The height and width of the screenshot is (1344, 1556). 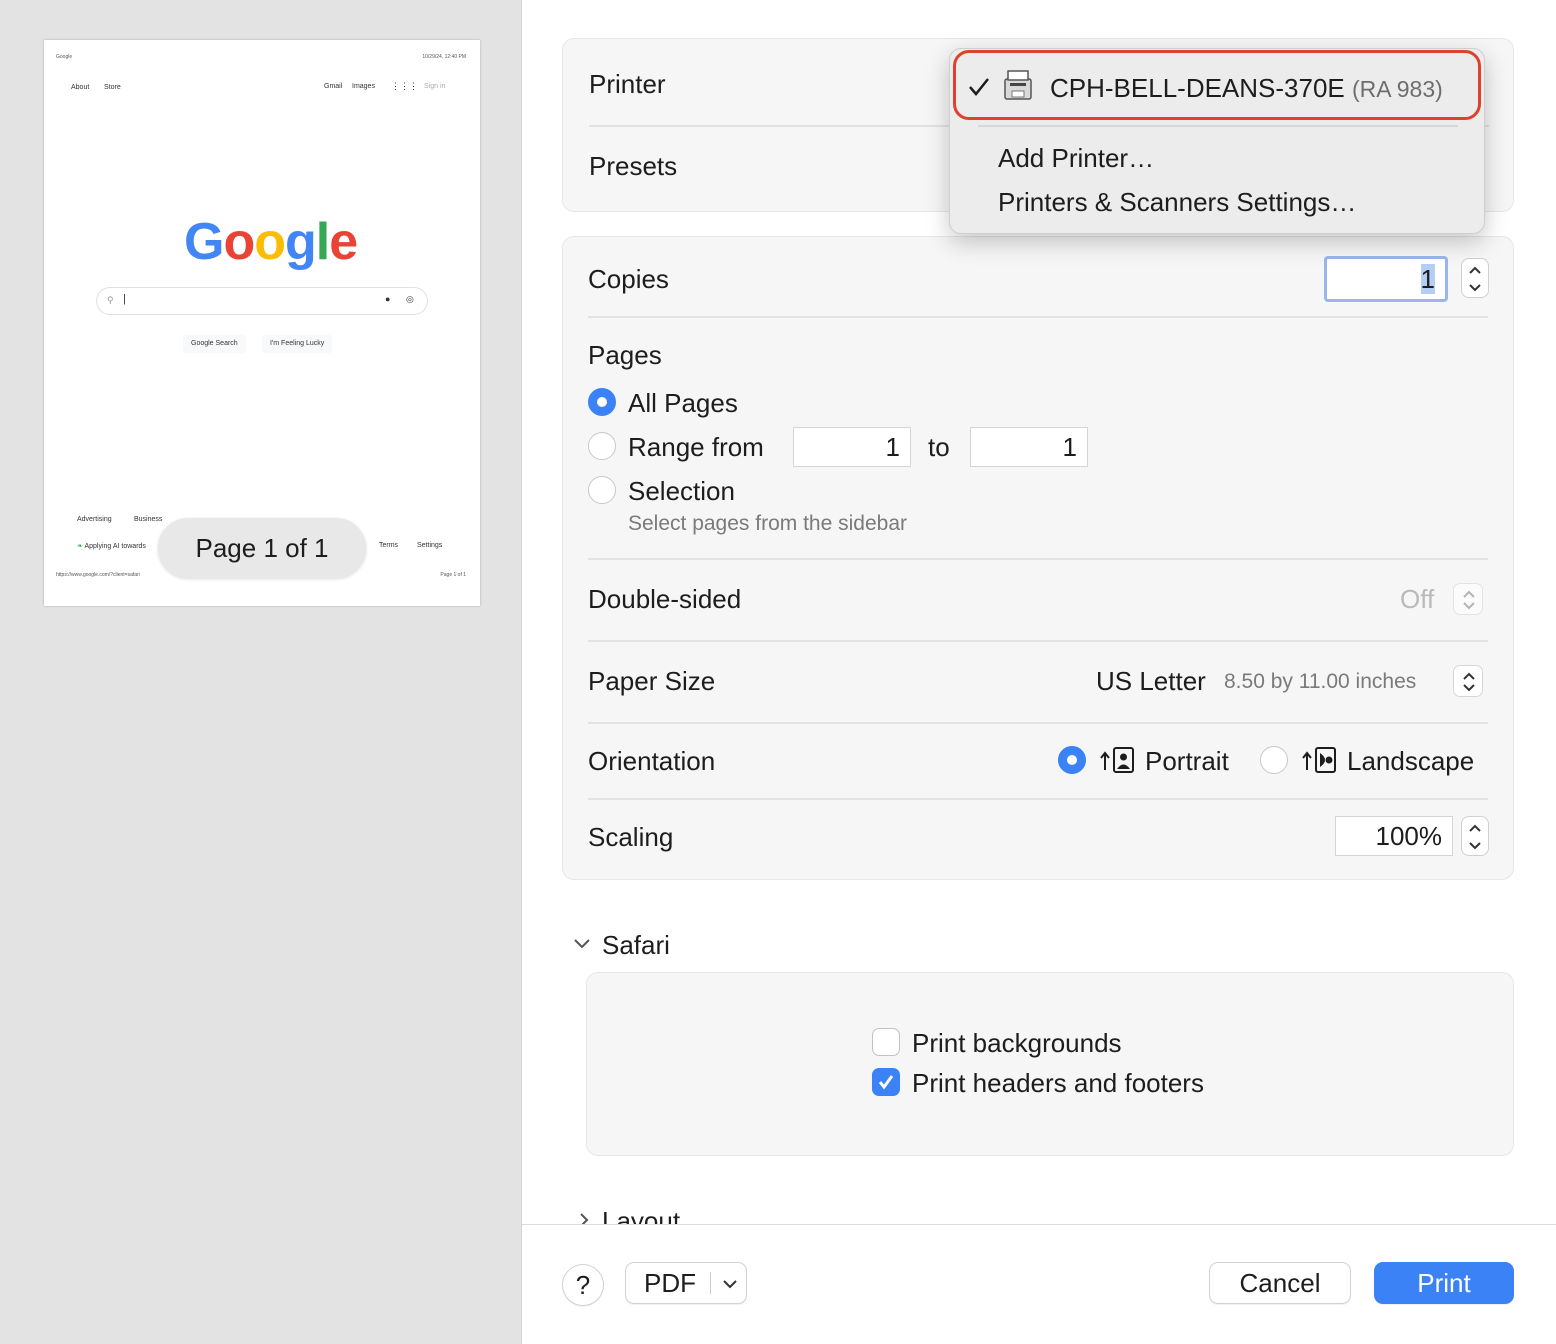 I want to click on print-backgrounds-label: Print backgrounds, so click(x=1017, y=1043).